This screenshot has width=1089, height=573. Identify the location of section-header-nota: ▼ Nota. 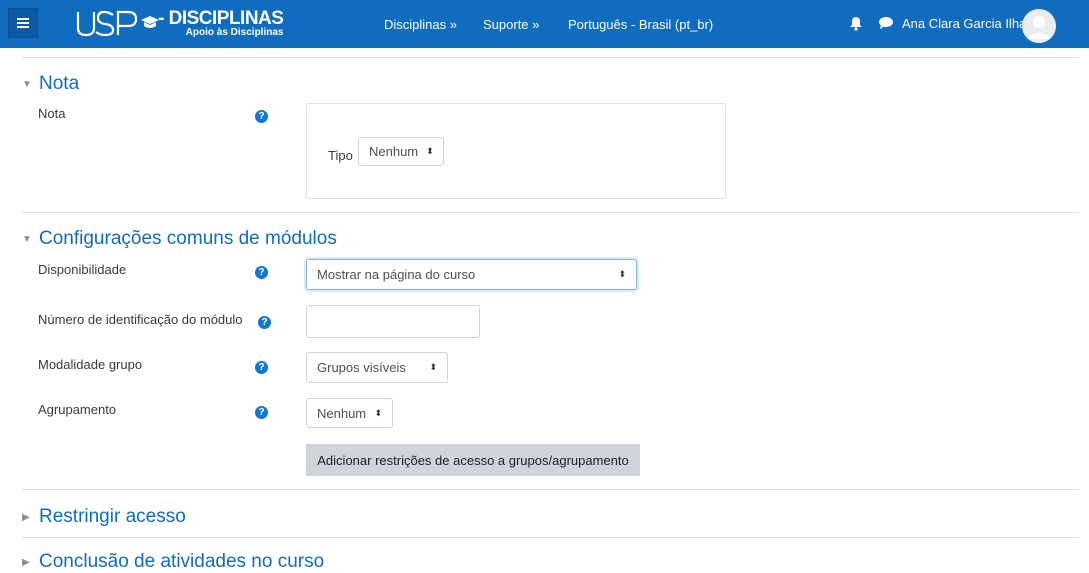
(50, 84).